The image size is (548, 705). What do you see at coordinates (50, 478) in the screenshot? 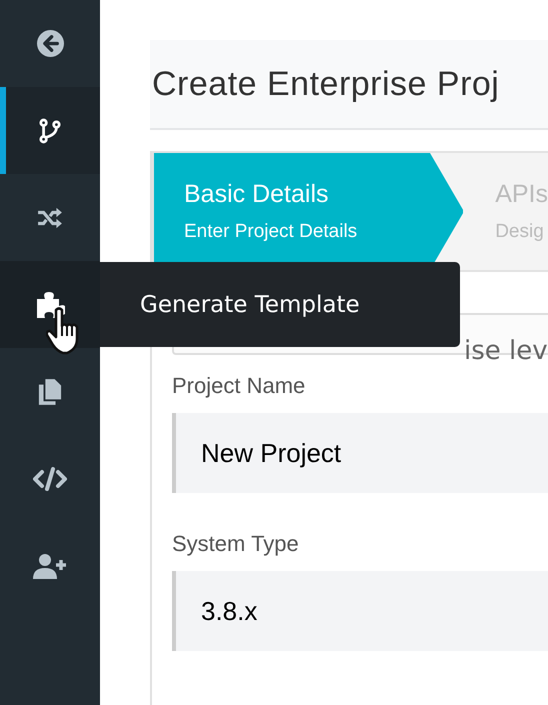
I see `code-icon` at bounding box center [50, 478].